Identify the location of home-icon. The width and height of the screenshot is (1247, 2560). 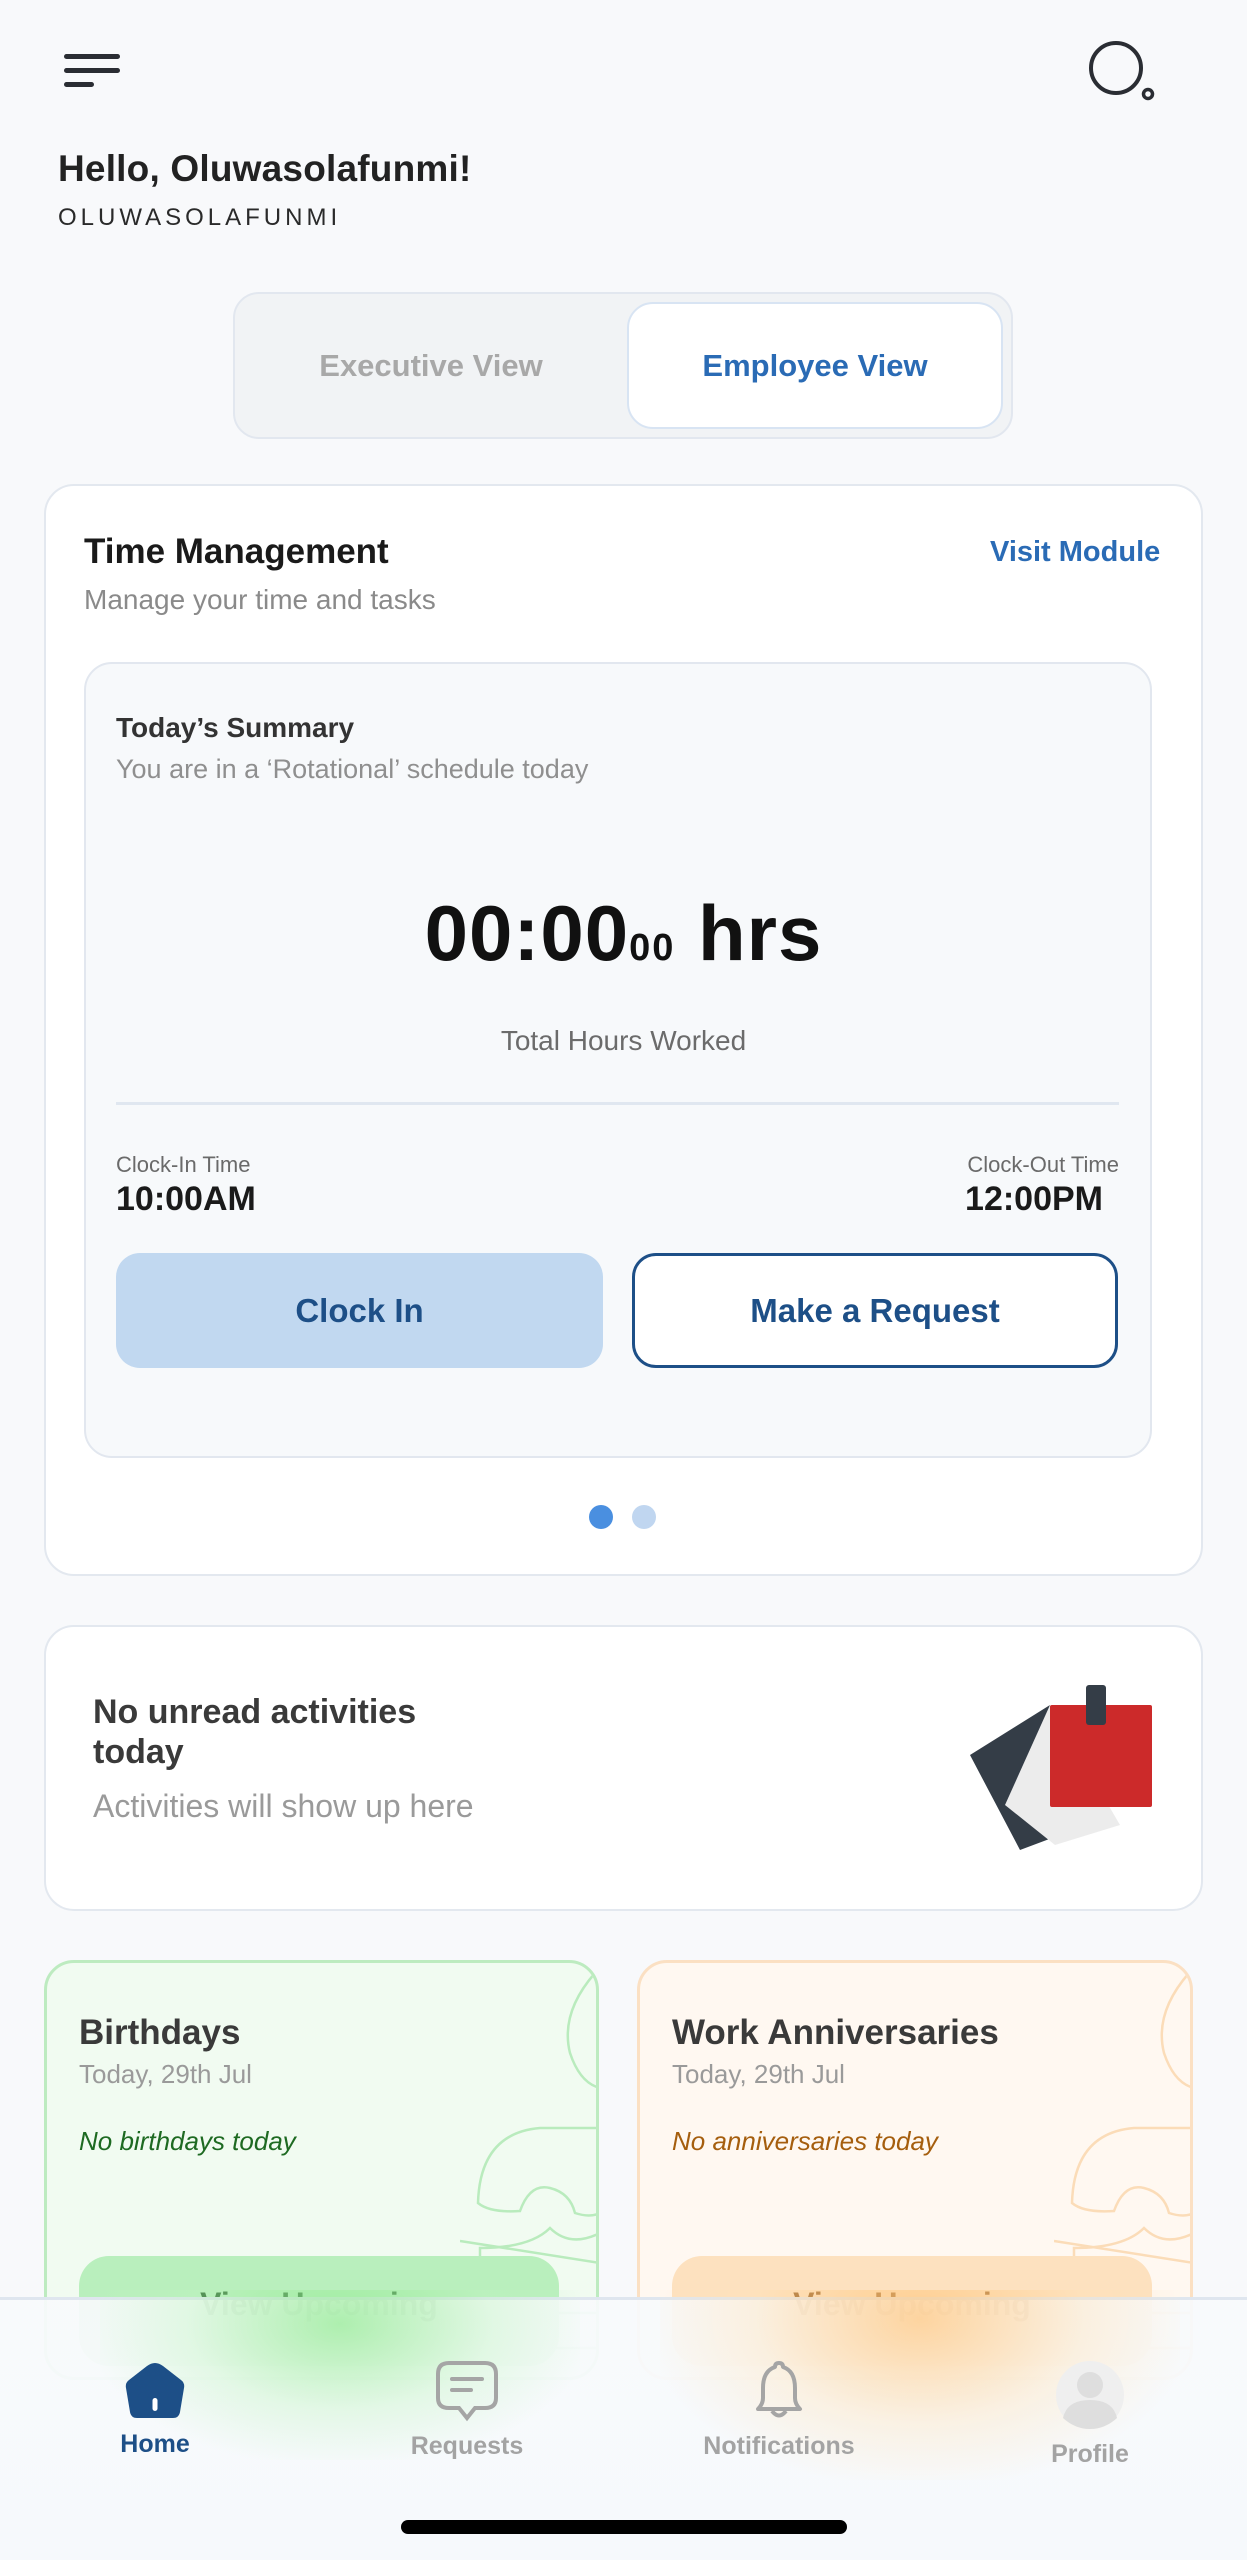
(155, 2390).